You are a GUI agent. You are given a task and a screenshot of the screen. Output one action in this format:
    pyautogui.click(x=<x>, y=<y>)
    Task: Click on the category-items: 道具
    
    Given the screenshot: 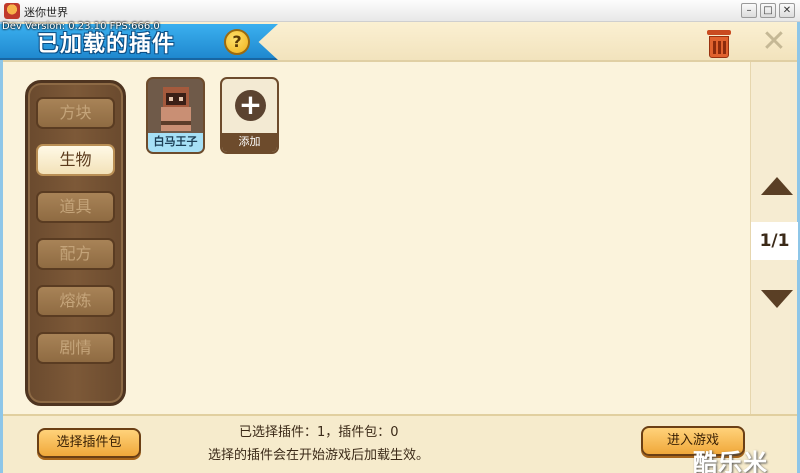 What is the action you would take?
    pyautogui.click(x=75, y=207)
    